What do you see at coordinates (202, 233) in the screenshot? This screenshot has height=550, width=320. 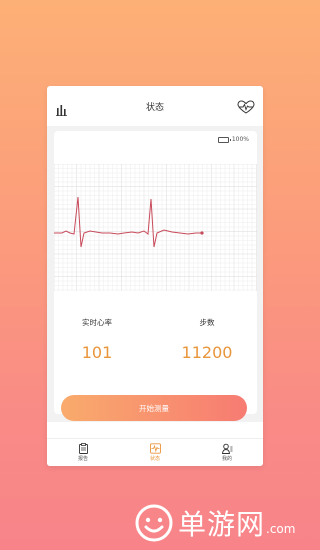 I see `ecg-cursor-dot` at bounding box center [202, 233].